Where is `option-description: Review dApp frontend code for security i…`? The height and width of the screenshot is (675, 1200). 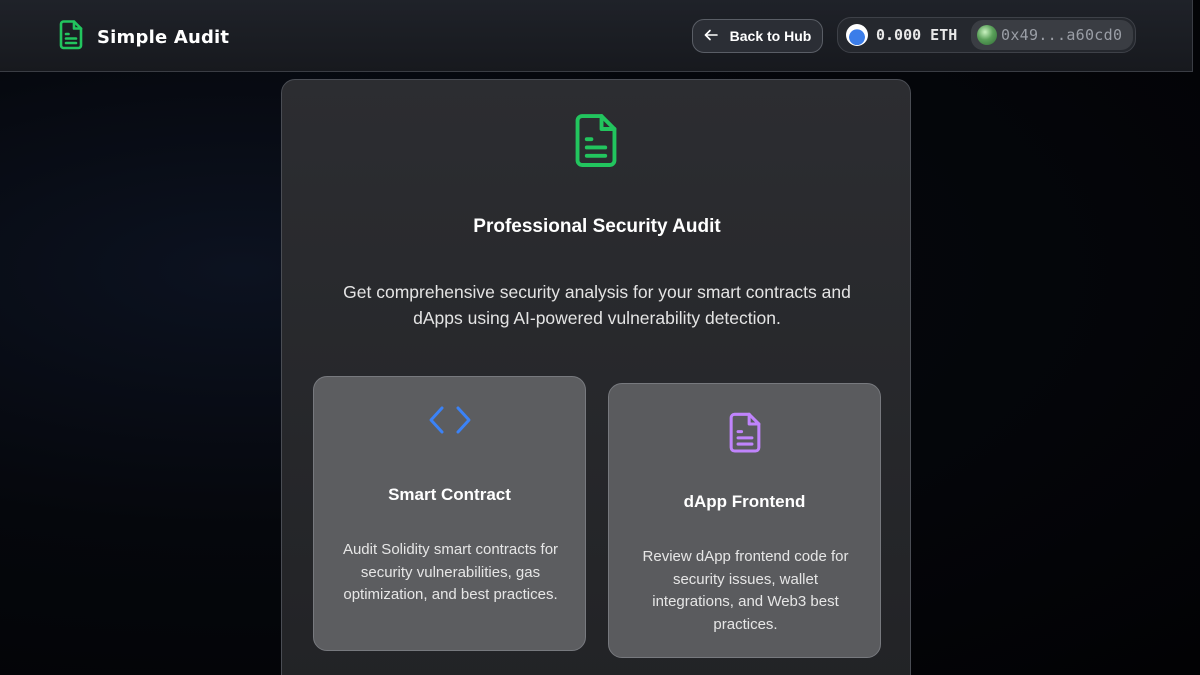 option-description: Review dApp frontend code for security i… is located at coordinates (745, 590).